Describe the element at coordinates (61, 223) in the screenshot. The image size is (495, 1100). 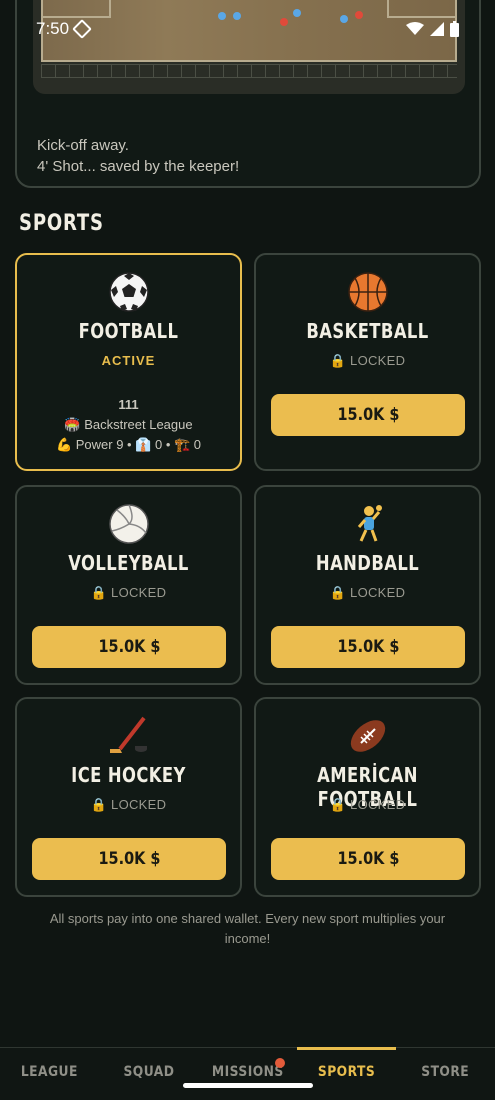
I see `section-title: SPORTS` at that location.